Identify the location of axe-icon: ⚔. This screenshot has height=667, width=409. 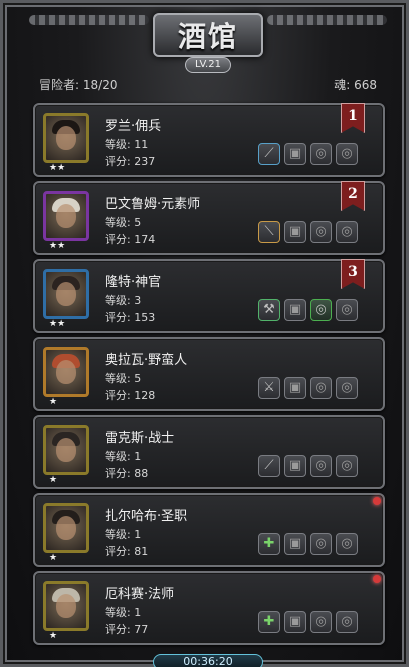
(269, 387).